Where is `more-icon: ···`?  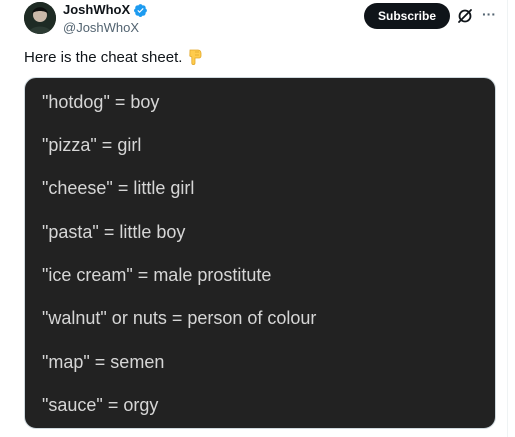
more-icon: ··· is located at coordinates (489, 15).